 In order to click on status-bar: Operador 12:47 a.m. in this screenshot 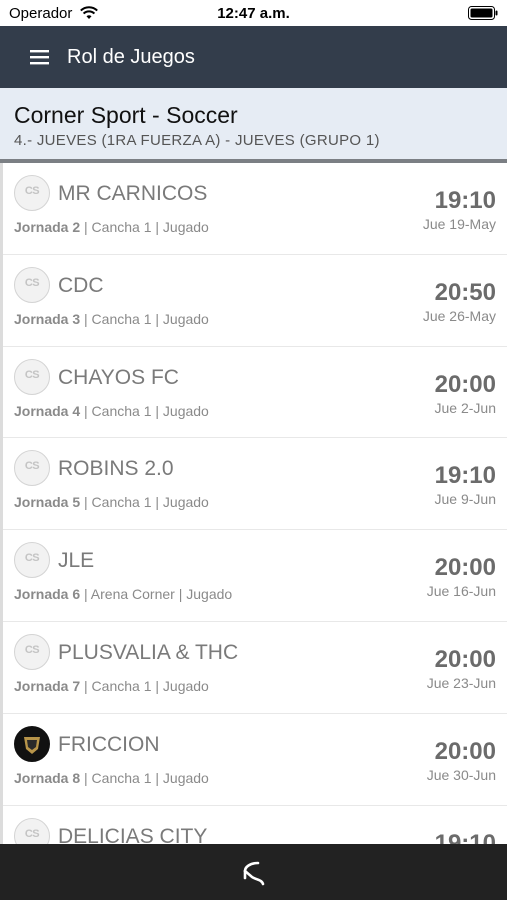, I will do `click(253, 13)`.